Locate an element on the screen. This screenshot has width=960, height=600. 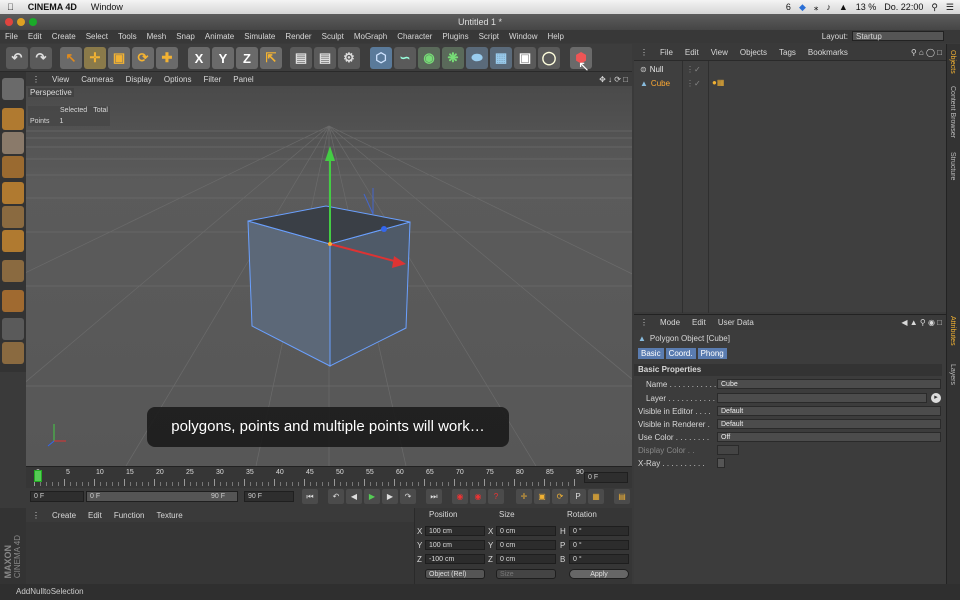
volume-icon: ♪ is located at coordinates (828, 7).